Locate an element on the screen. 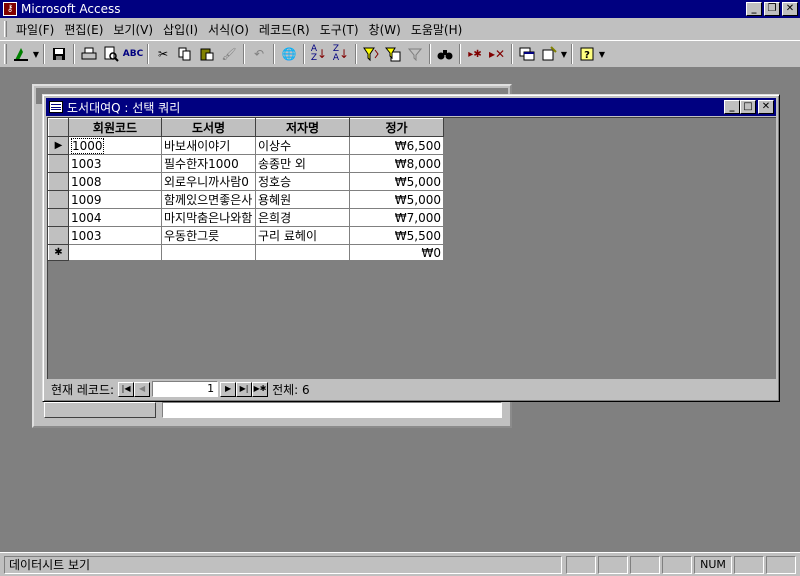 Image resolution: width=800 pixels, height=576 pixels. menu-format: 서식(O) is located at coordinates (228, 29).